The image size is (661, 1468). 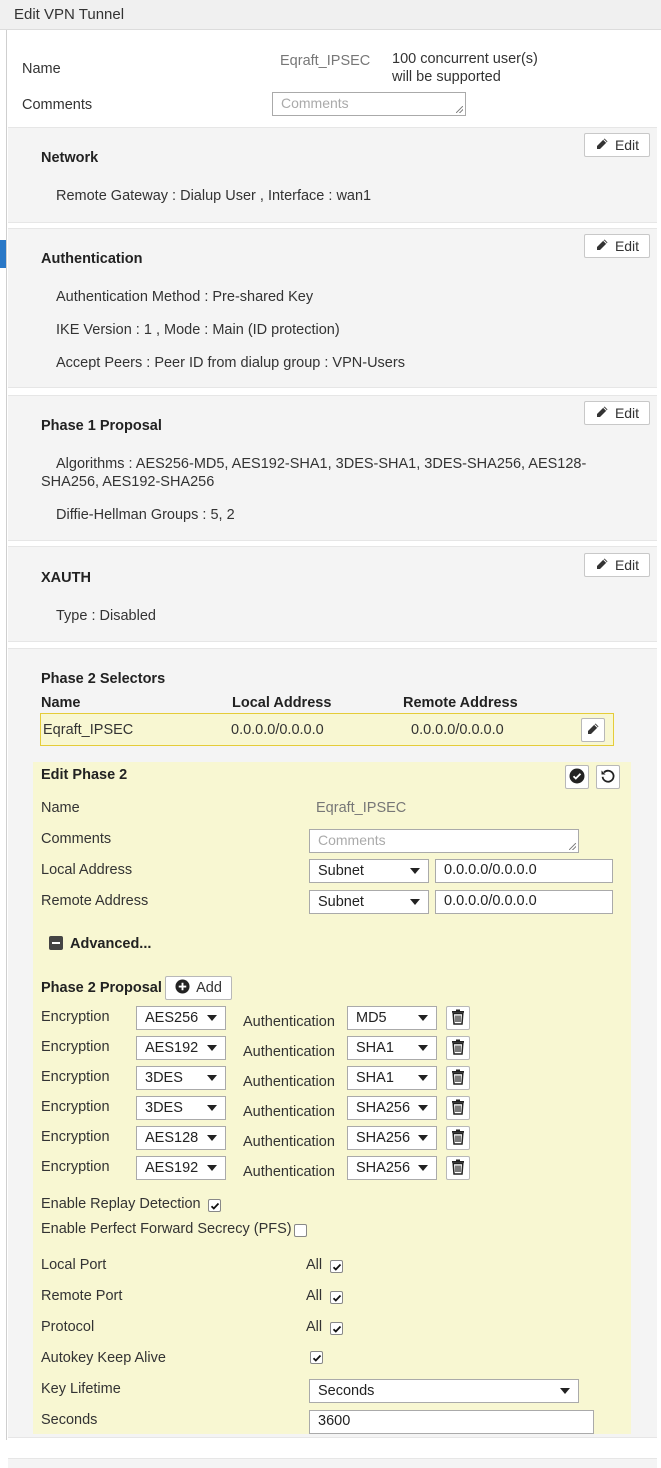 What do you see at coordinates (300, 1230) in the screenshot?
I see `pfs-checkbox` at bounding box center [300, 1230].